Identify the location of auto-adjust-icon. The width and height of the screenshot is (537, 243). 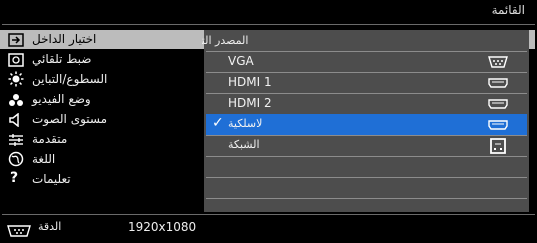
(16, 59).